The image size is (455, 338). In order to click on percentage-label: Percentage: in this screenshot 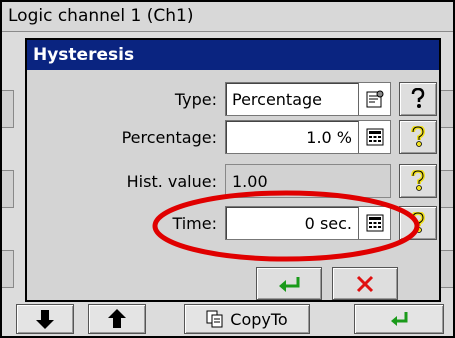, I will do `click(169, 137)`.